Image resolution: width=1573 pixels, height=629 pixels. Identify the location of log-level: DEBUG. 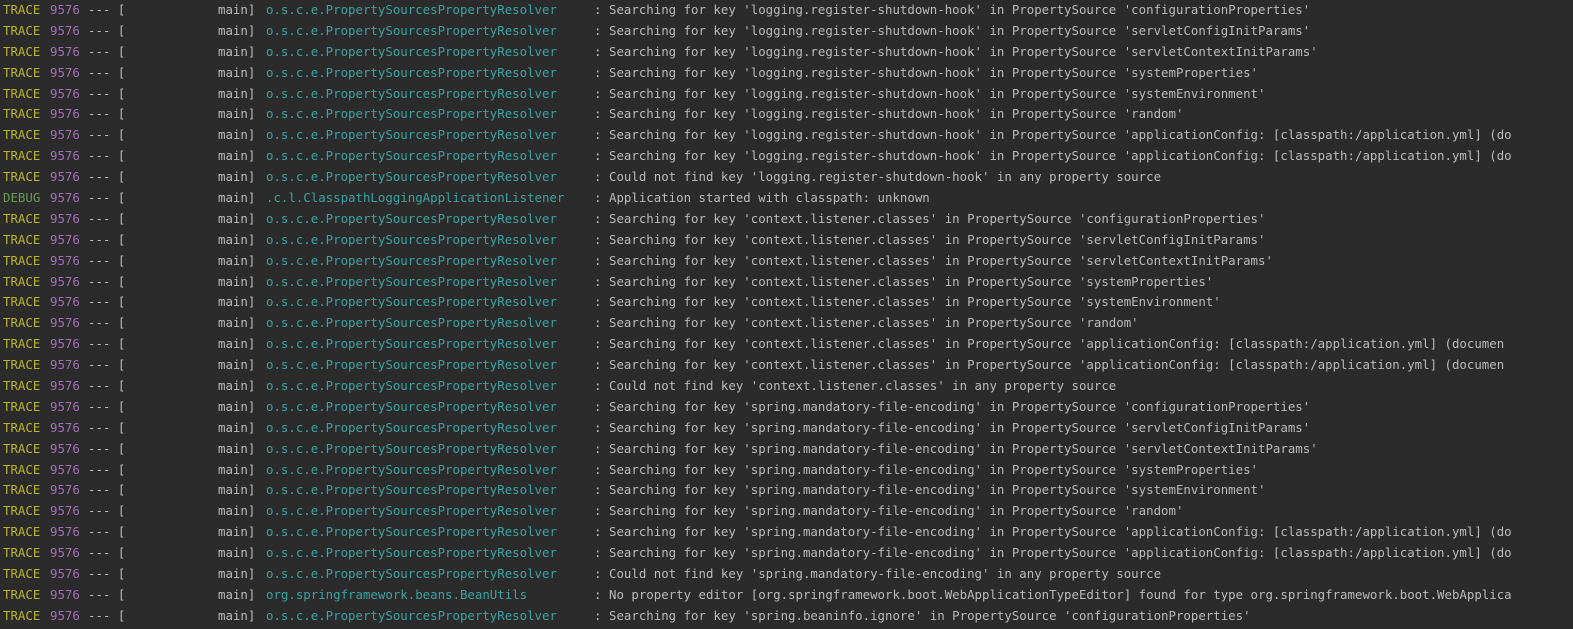
(22, 198).